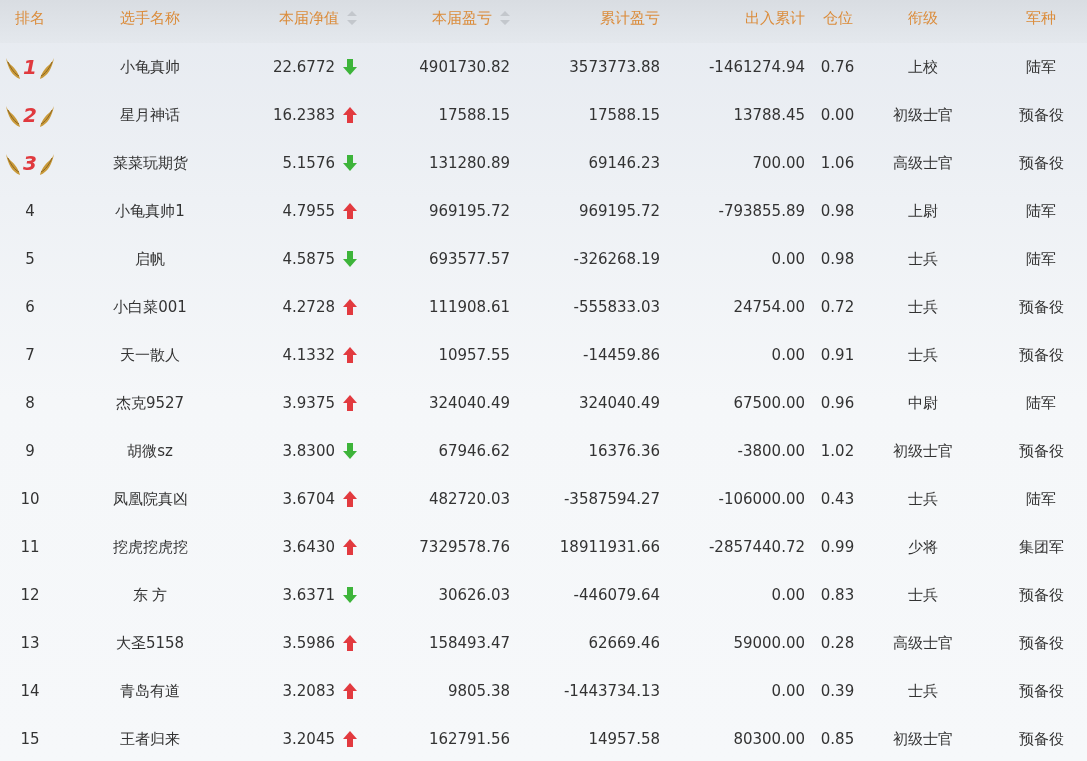 The width and height of the screenshot is (1087, 761). Describe the element at coordinates (30, 499) in the screenshot. I see `rank-number: 10` at that location.